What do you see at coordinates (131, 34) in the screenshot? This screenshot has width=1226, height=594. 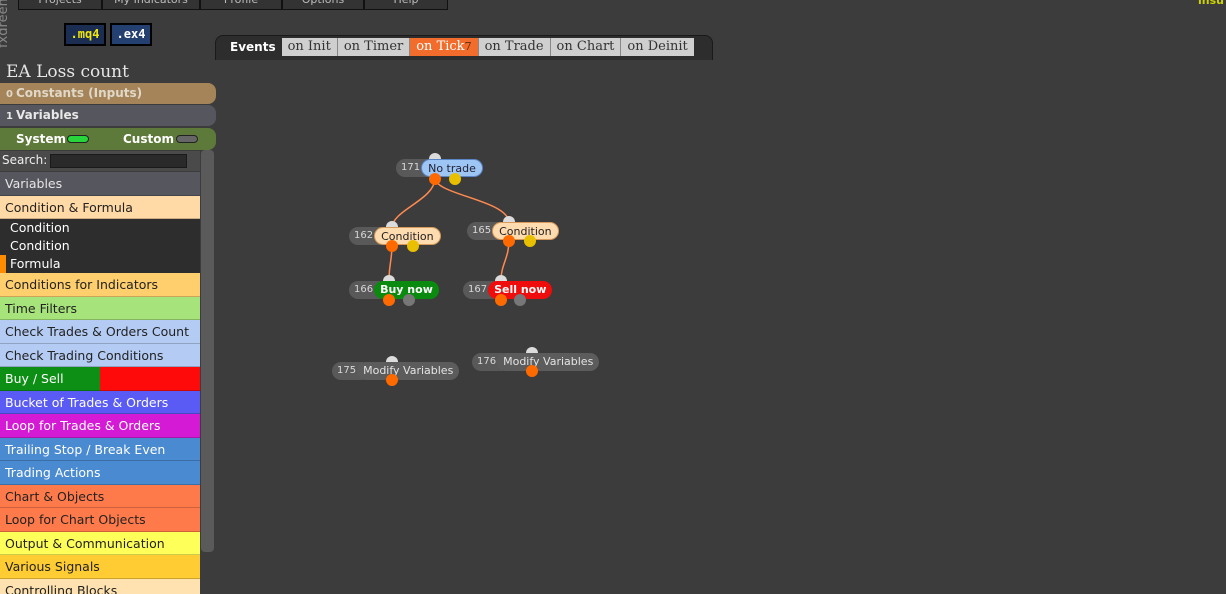 I see `ex4-button: .ex4` at bounding box center [131, 34].